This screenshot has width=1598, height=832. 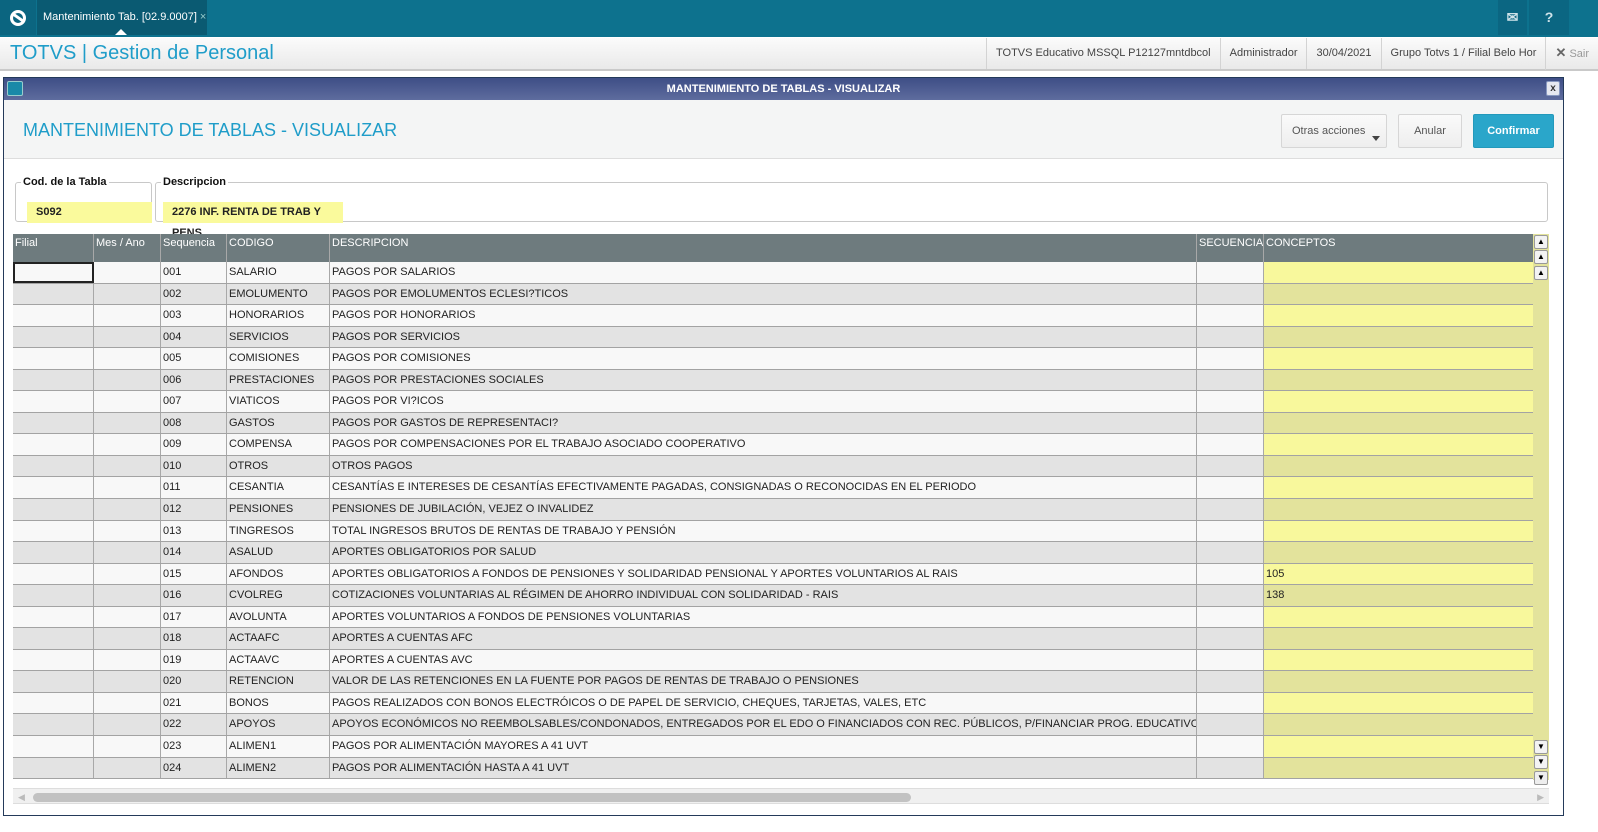 What do you see at coordinates (1541, 509) in the screenshot?
I see `vertical-scrollbar: ▲ ▲ ▲ ▼ ▼ ▼` at bounding box center [1541, 509].